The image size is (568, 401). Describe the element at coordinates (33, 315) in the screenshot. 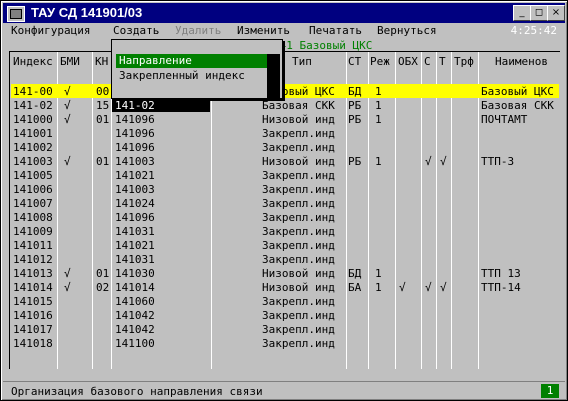

I see `cell-index: 141016` at that location.